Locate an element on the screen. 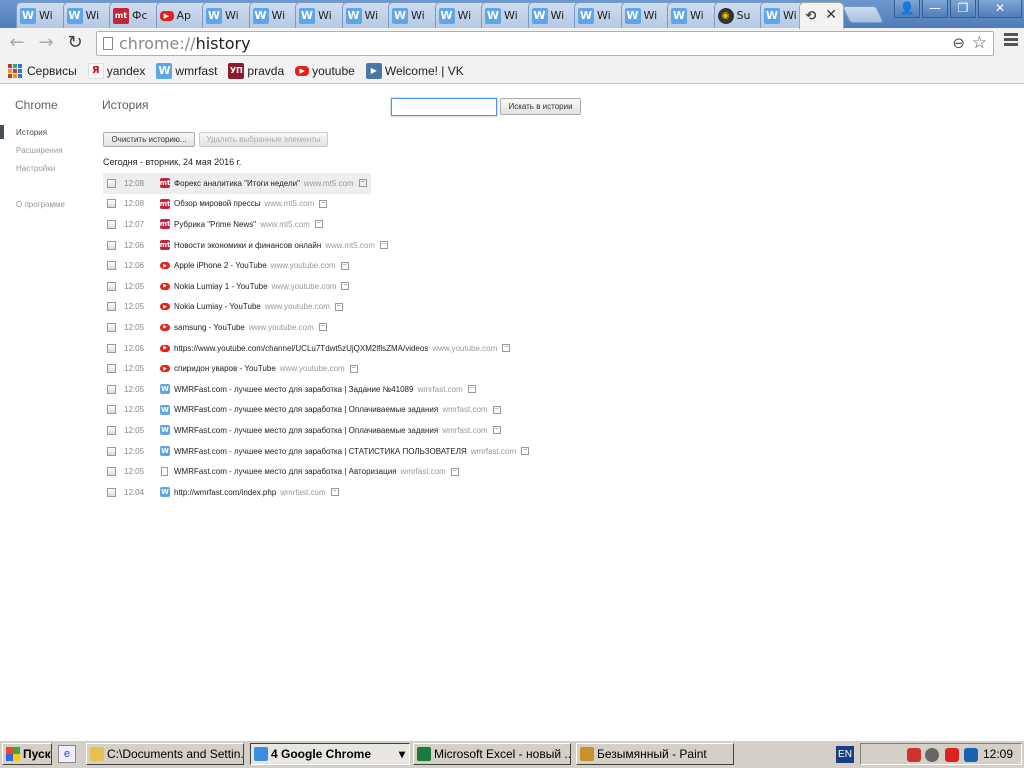  internet-explorer-icon: e is located at coordinates (67, 754).